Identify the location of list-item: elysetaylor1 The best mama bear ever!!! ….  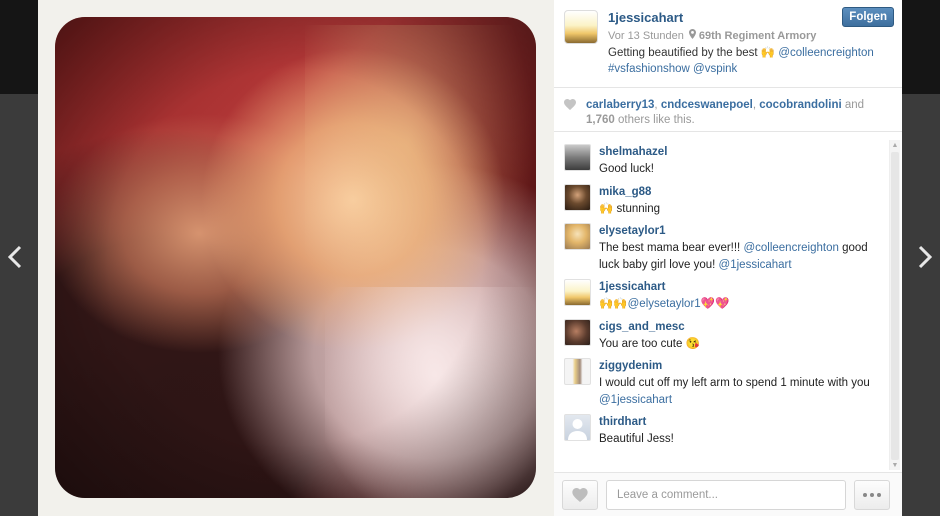
(726, 248).